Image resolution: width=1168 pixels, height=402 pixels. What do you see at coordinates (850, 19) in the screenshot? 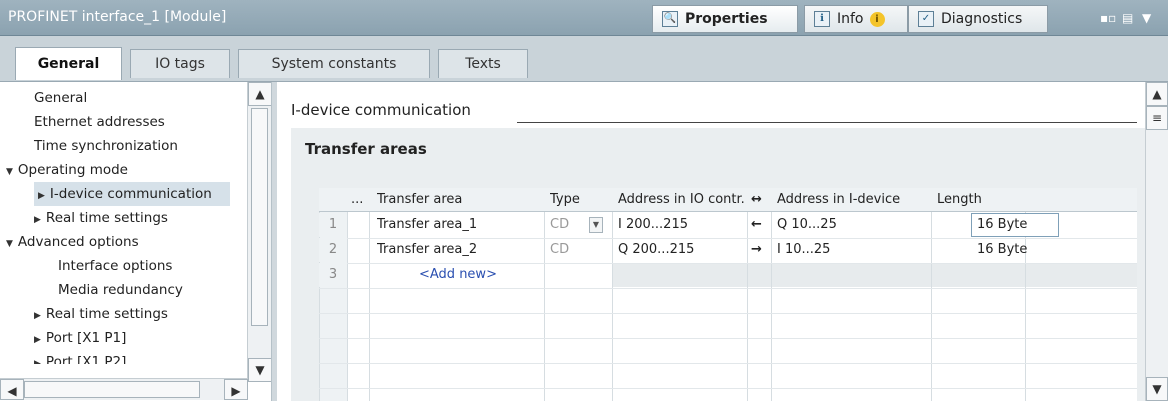
I see `info-label: Info` at bounding box center [850, 19].